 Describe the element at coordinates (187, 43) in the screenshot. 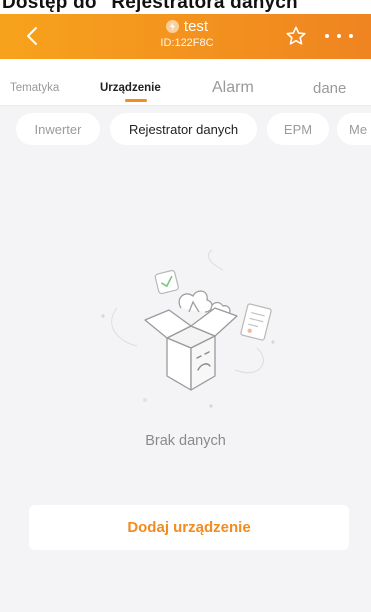

I see `device-id: ID:122F8C` at that location.